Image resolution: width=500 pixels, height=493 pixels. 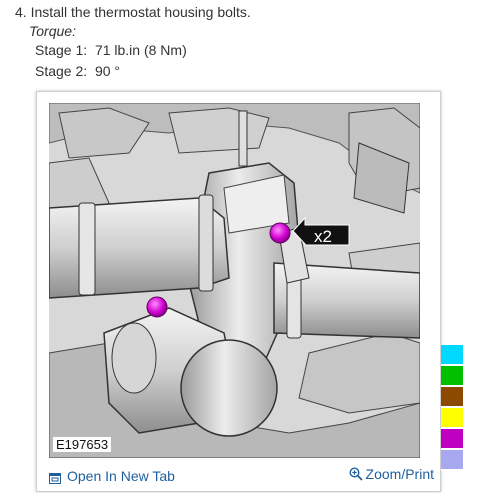 I want to click on torque-label-text: Torque, so click(x=51, y=31).